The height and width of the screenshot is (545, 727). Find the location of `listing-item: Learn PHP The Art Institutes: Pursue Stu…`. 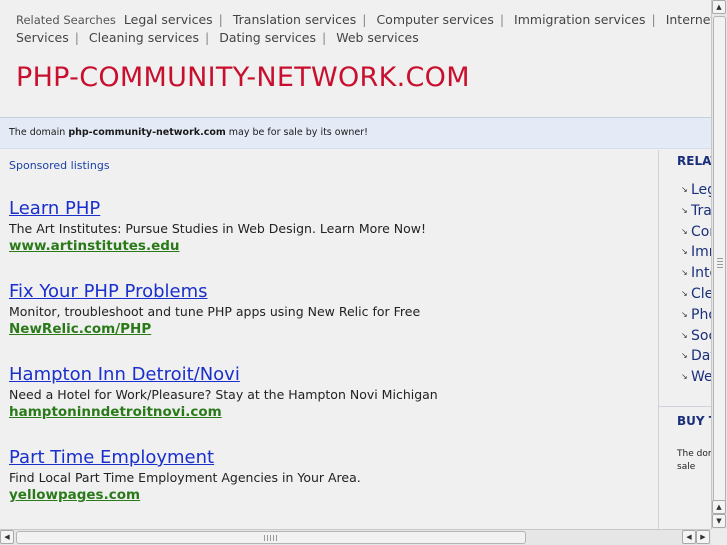

listing-item: Learn PHP The Art Institutes: Pursue Stu… is located at coordinates (329, 226).